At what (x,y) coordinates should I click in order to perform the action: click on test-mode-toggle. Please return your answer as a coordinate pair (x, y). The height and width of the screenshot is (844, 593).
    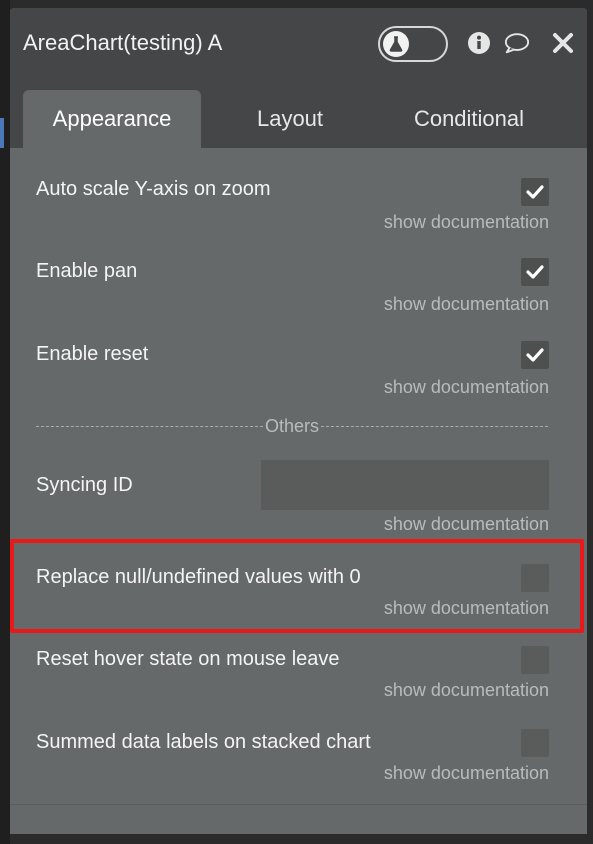
    Looking at the image, I should click on (413, 44).